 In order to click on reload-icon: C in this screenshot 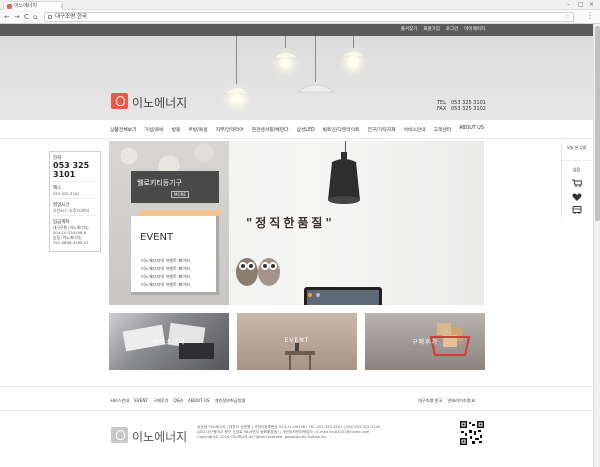, I will do `click(26, 17)`.